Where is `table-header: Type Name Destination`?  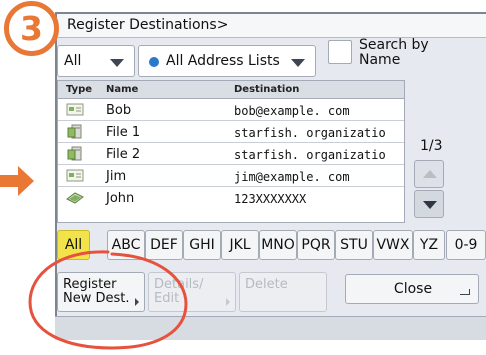
table-header: Type Name Destination is located at coordinates (231, 90).